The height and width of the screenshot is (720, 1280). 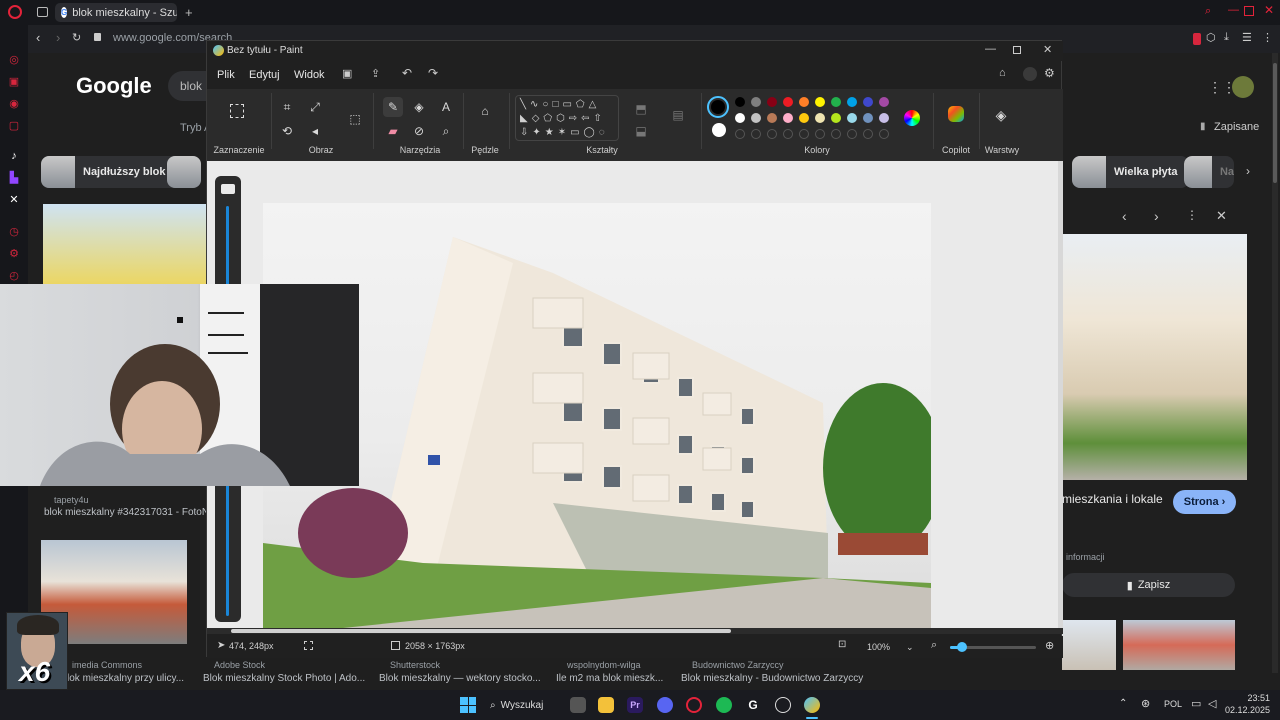 I want to click on minimize-button: —, so click(x=990, y=49).